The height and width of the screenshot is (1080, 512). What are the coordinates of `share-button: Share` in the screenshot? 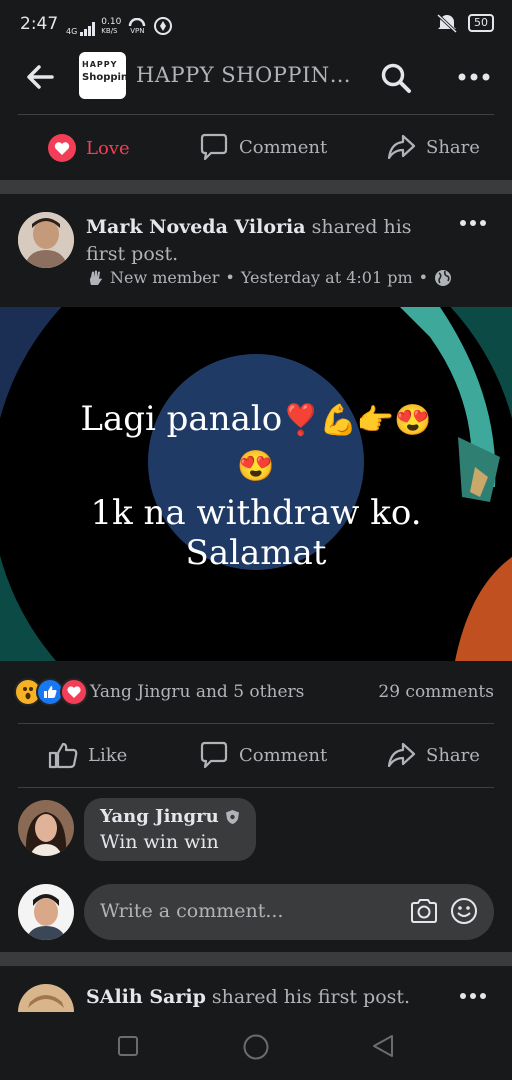 It's located at (433, 755).